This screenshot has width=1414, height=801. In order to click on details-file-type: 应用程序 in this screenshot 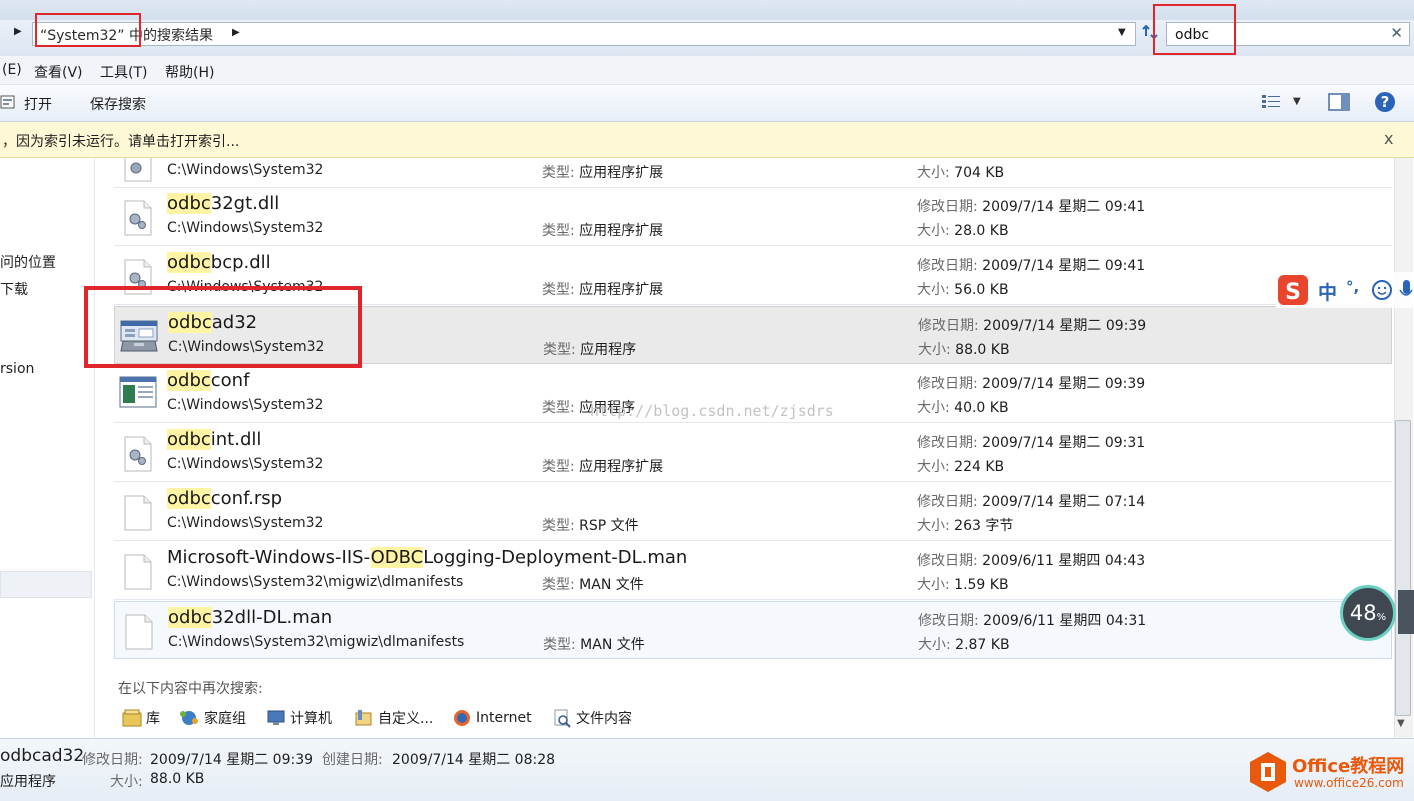, I will do `click(28, 782)`.